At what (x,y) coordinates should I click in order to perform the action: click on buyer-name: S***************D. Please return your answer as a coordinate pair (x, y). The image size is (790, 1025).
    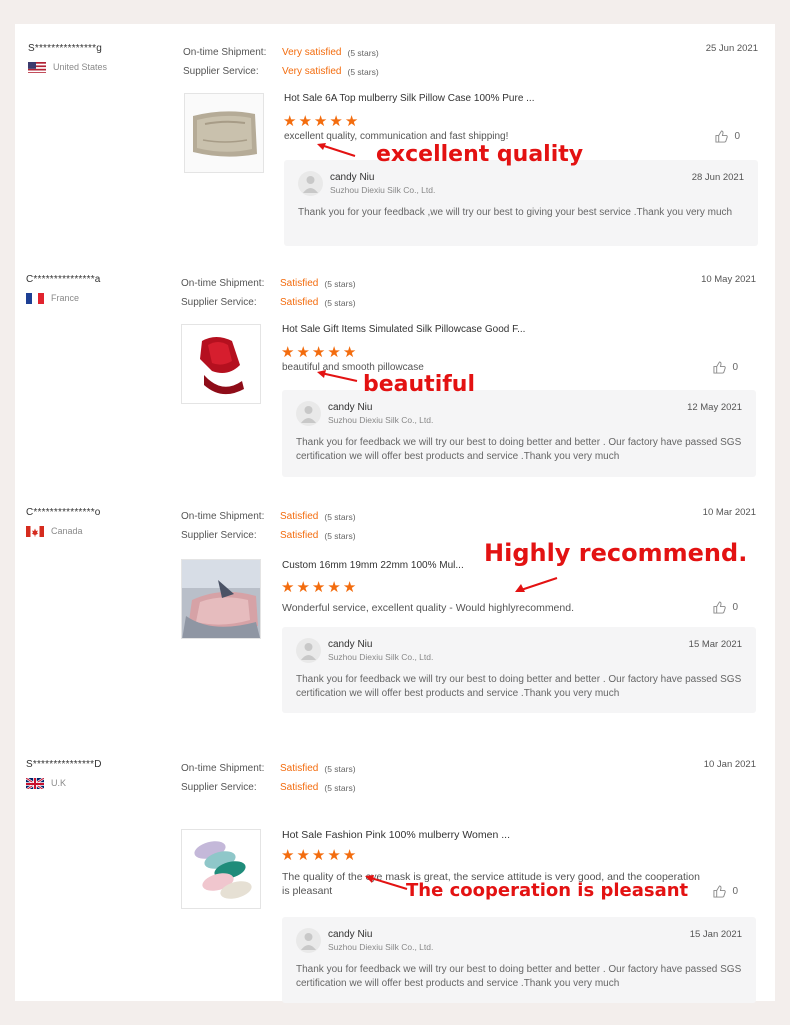
    Looking at the image, I should click on (64, 764).